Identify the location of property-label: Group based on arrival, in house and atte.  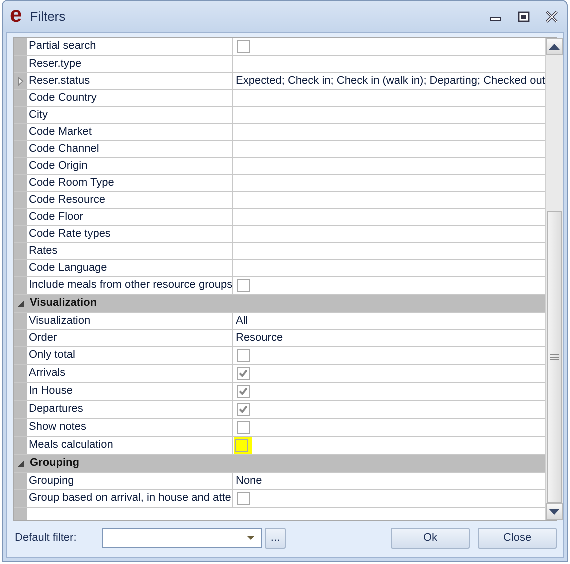
(130, 498).